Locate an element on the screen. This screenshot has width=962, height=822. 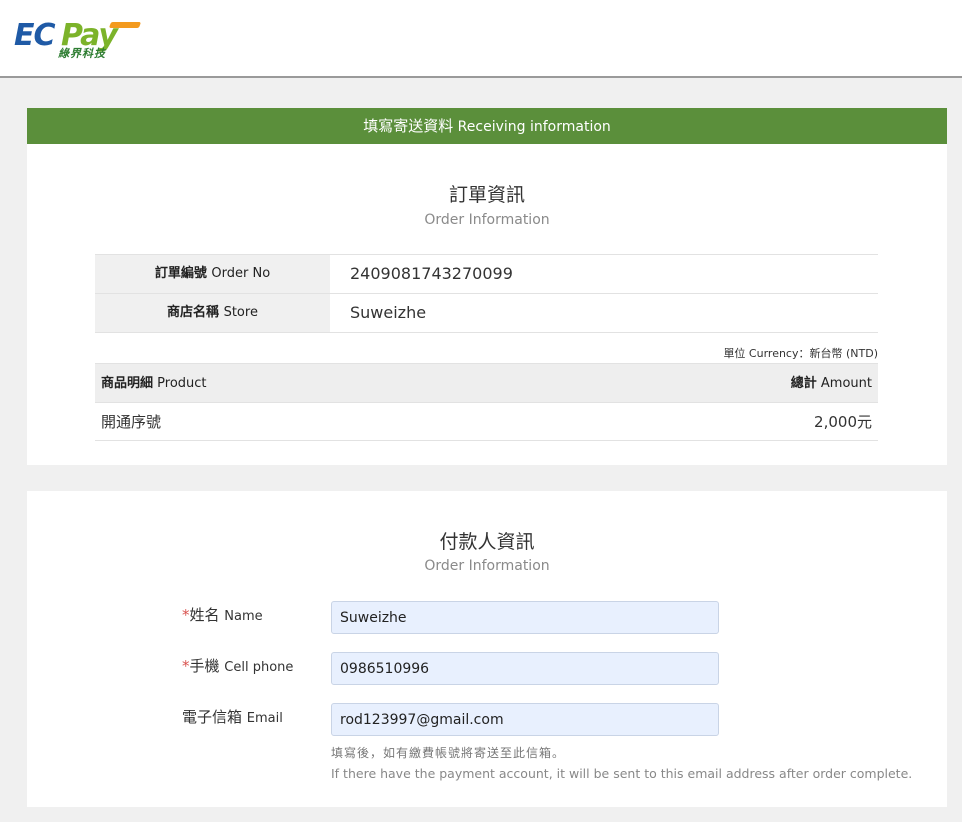
email-input is located at coordinates (525, 719).